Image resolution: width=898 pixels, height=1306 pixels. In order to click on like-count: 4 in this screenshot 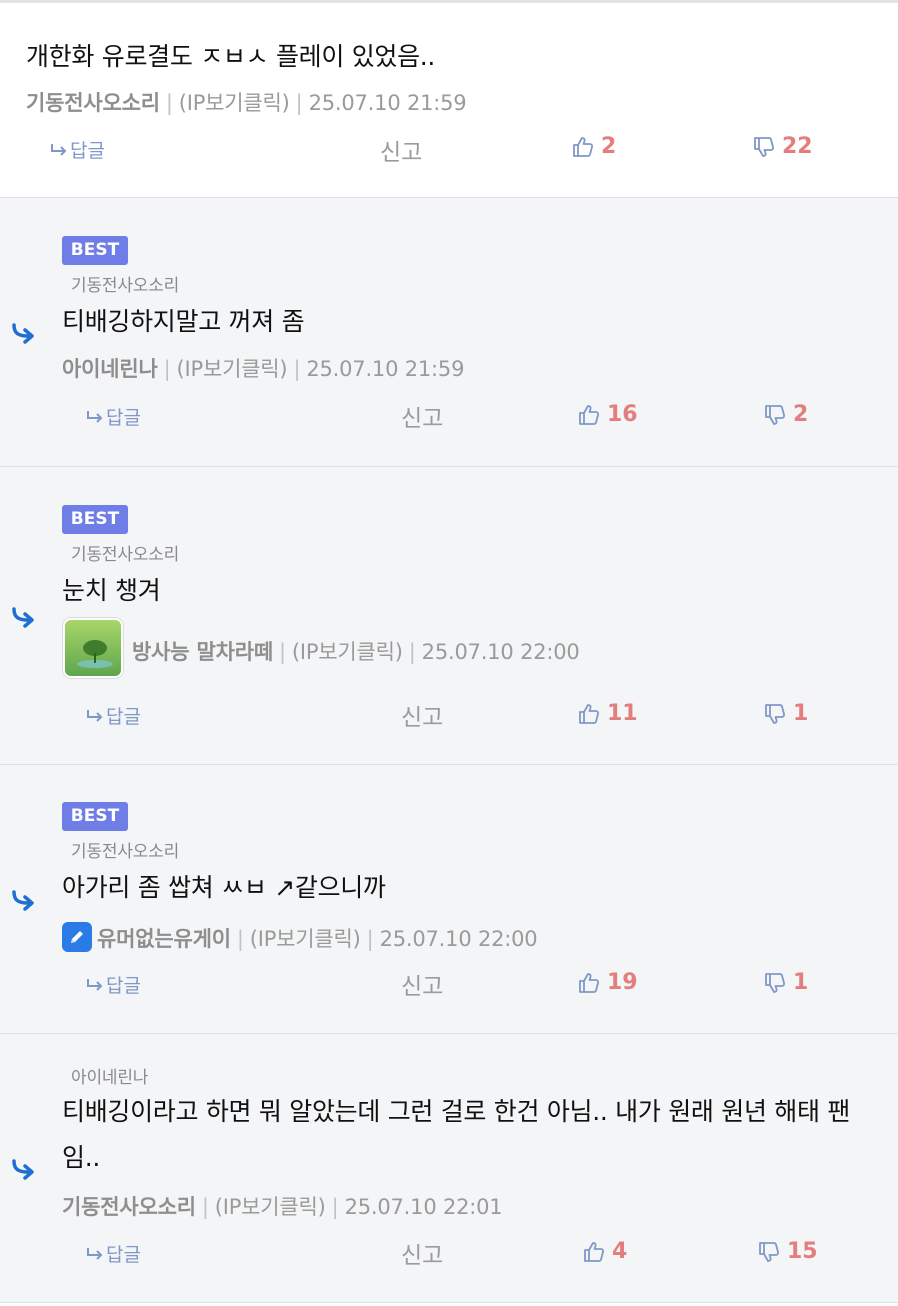, I will do `click(620, 1251)`.